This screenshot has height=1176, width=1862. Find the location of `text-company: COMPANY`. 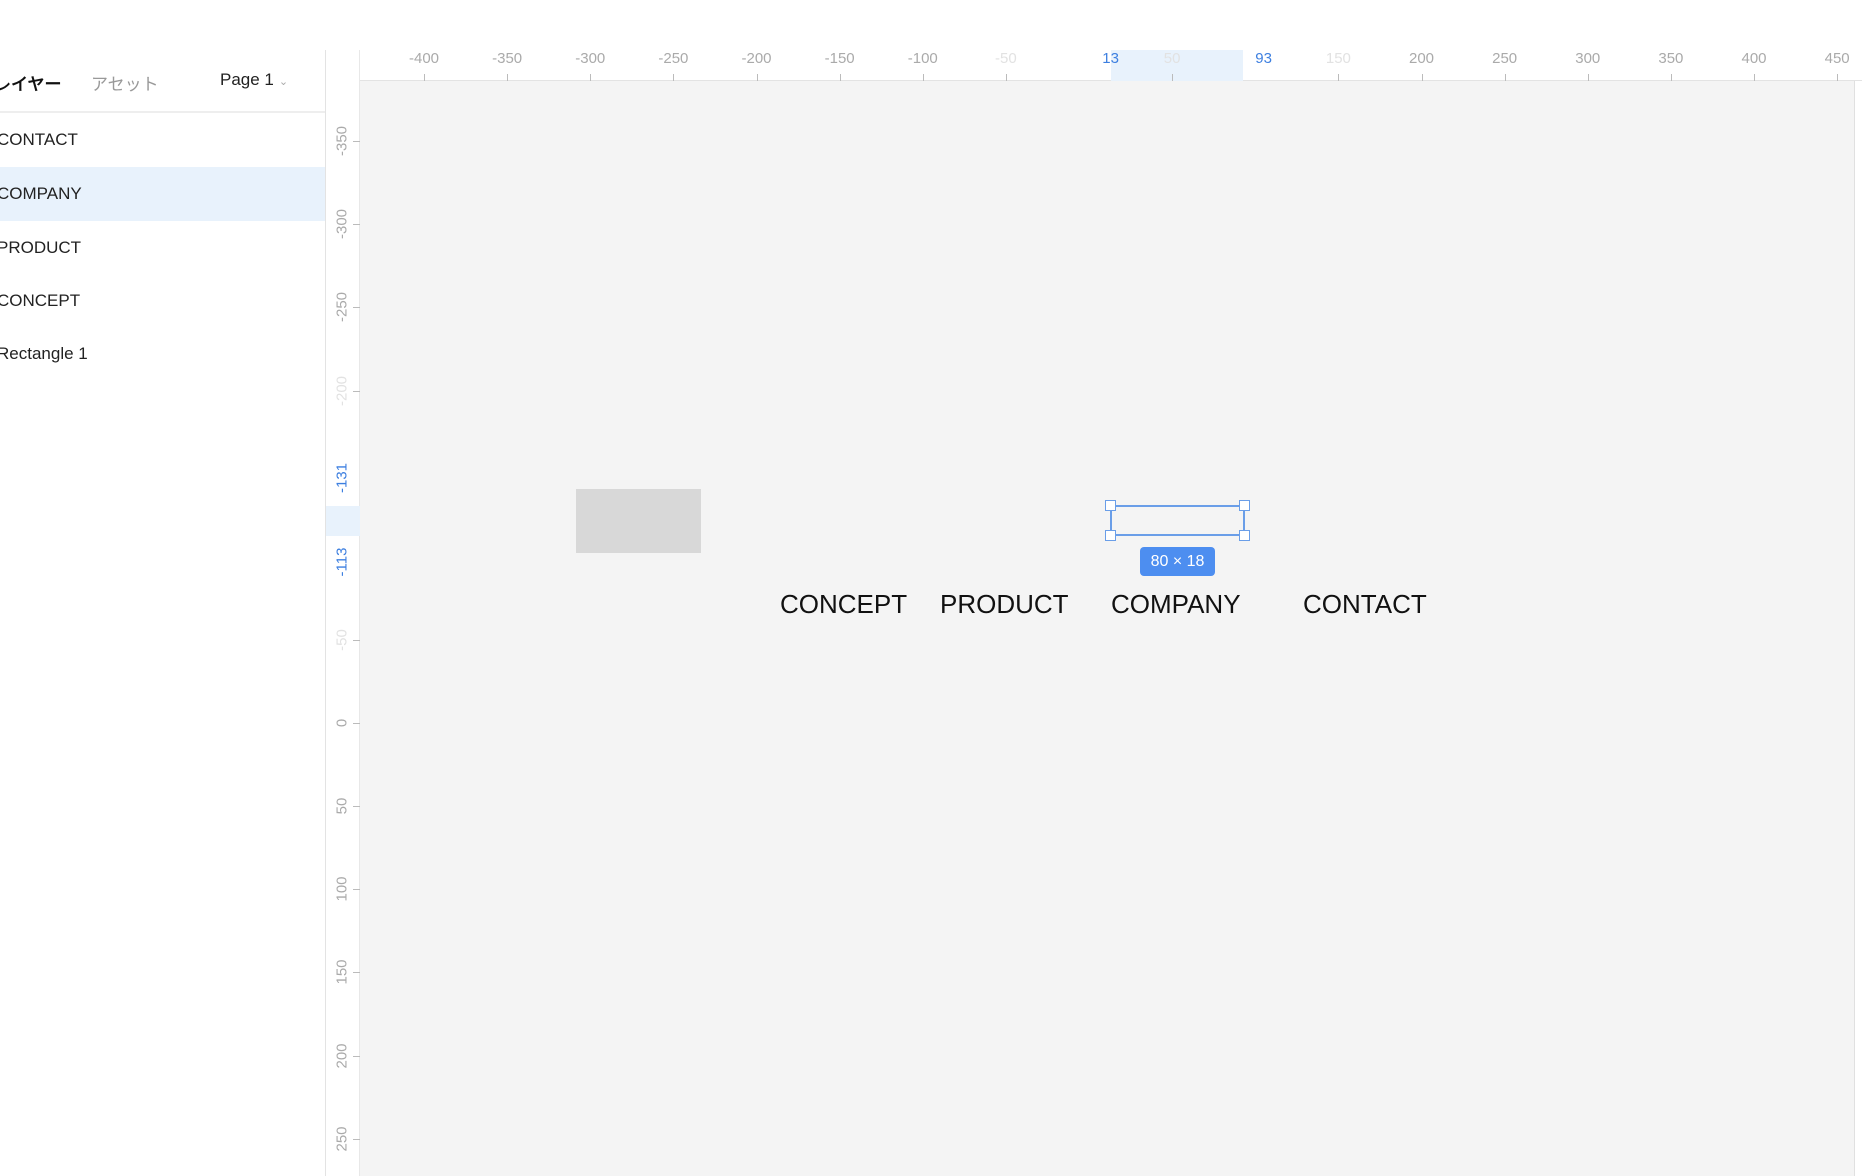

text-company: COMPANY is located at coordinates (1176, 604).